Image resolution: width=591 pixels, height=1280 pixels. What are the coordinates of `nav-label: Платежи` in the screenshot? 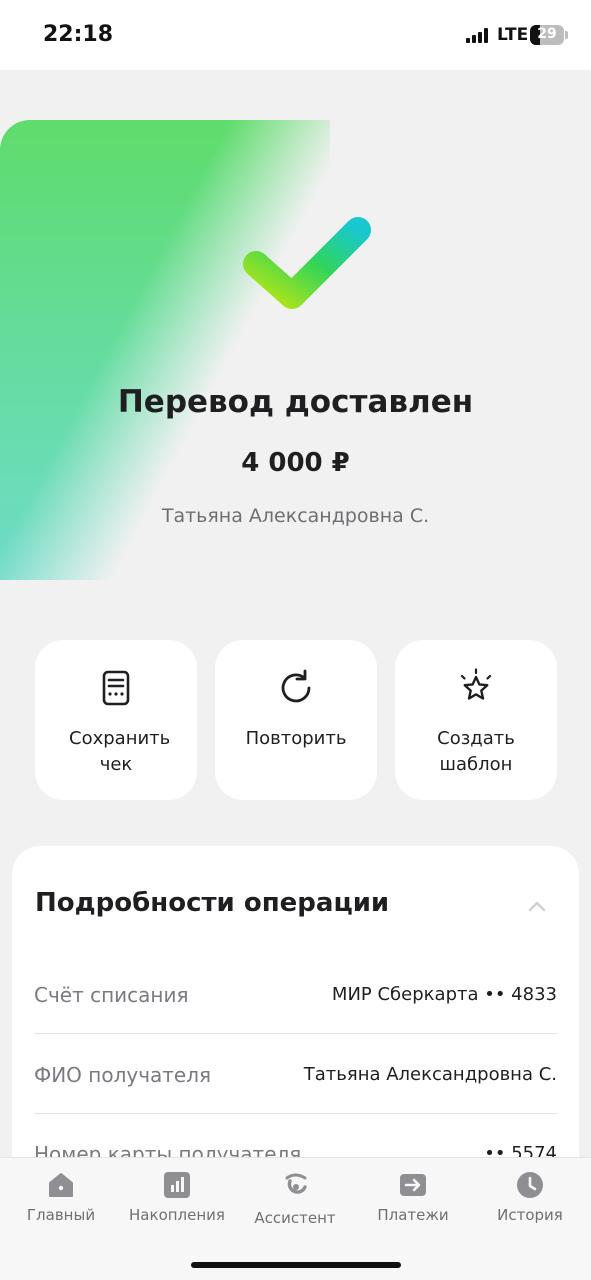 It's located at (413, 1215).